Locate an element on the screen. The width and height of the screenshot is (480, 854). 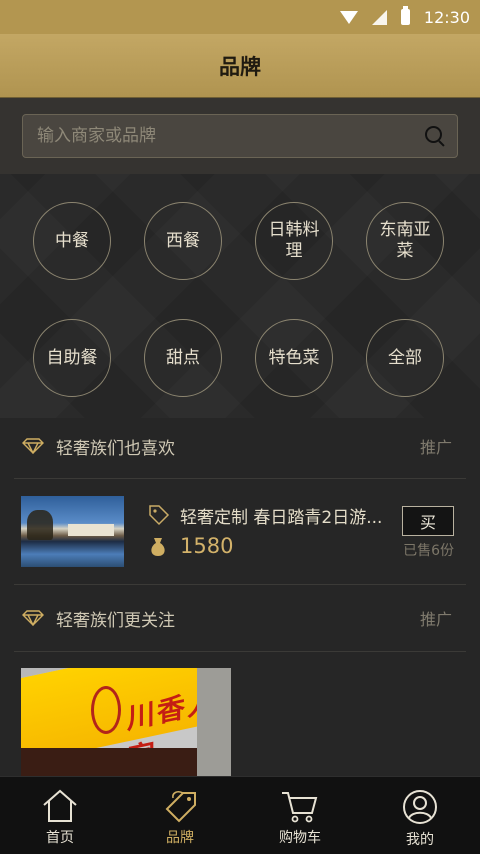
home-icon is located at coordinates (60, 805).